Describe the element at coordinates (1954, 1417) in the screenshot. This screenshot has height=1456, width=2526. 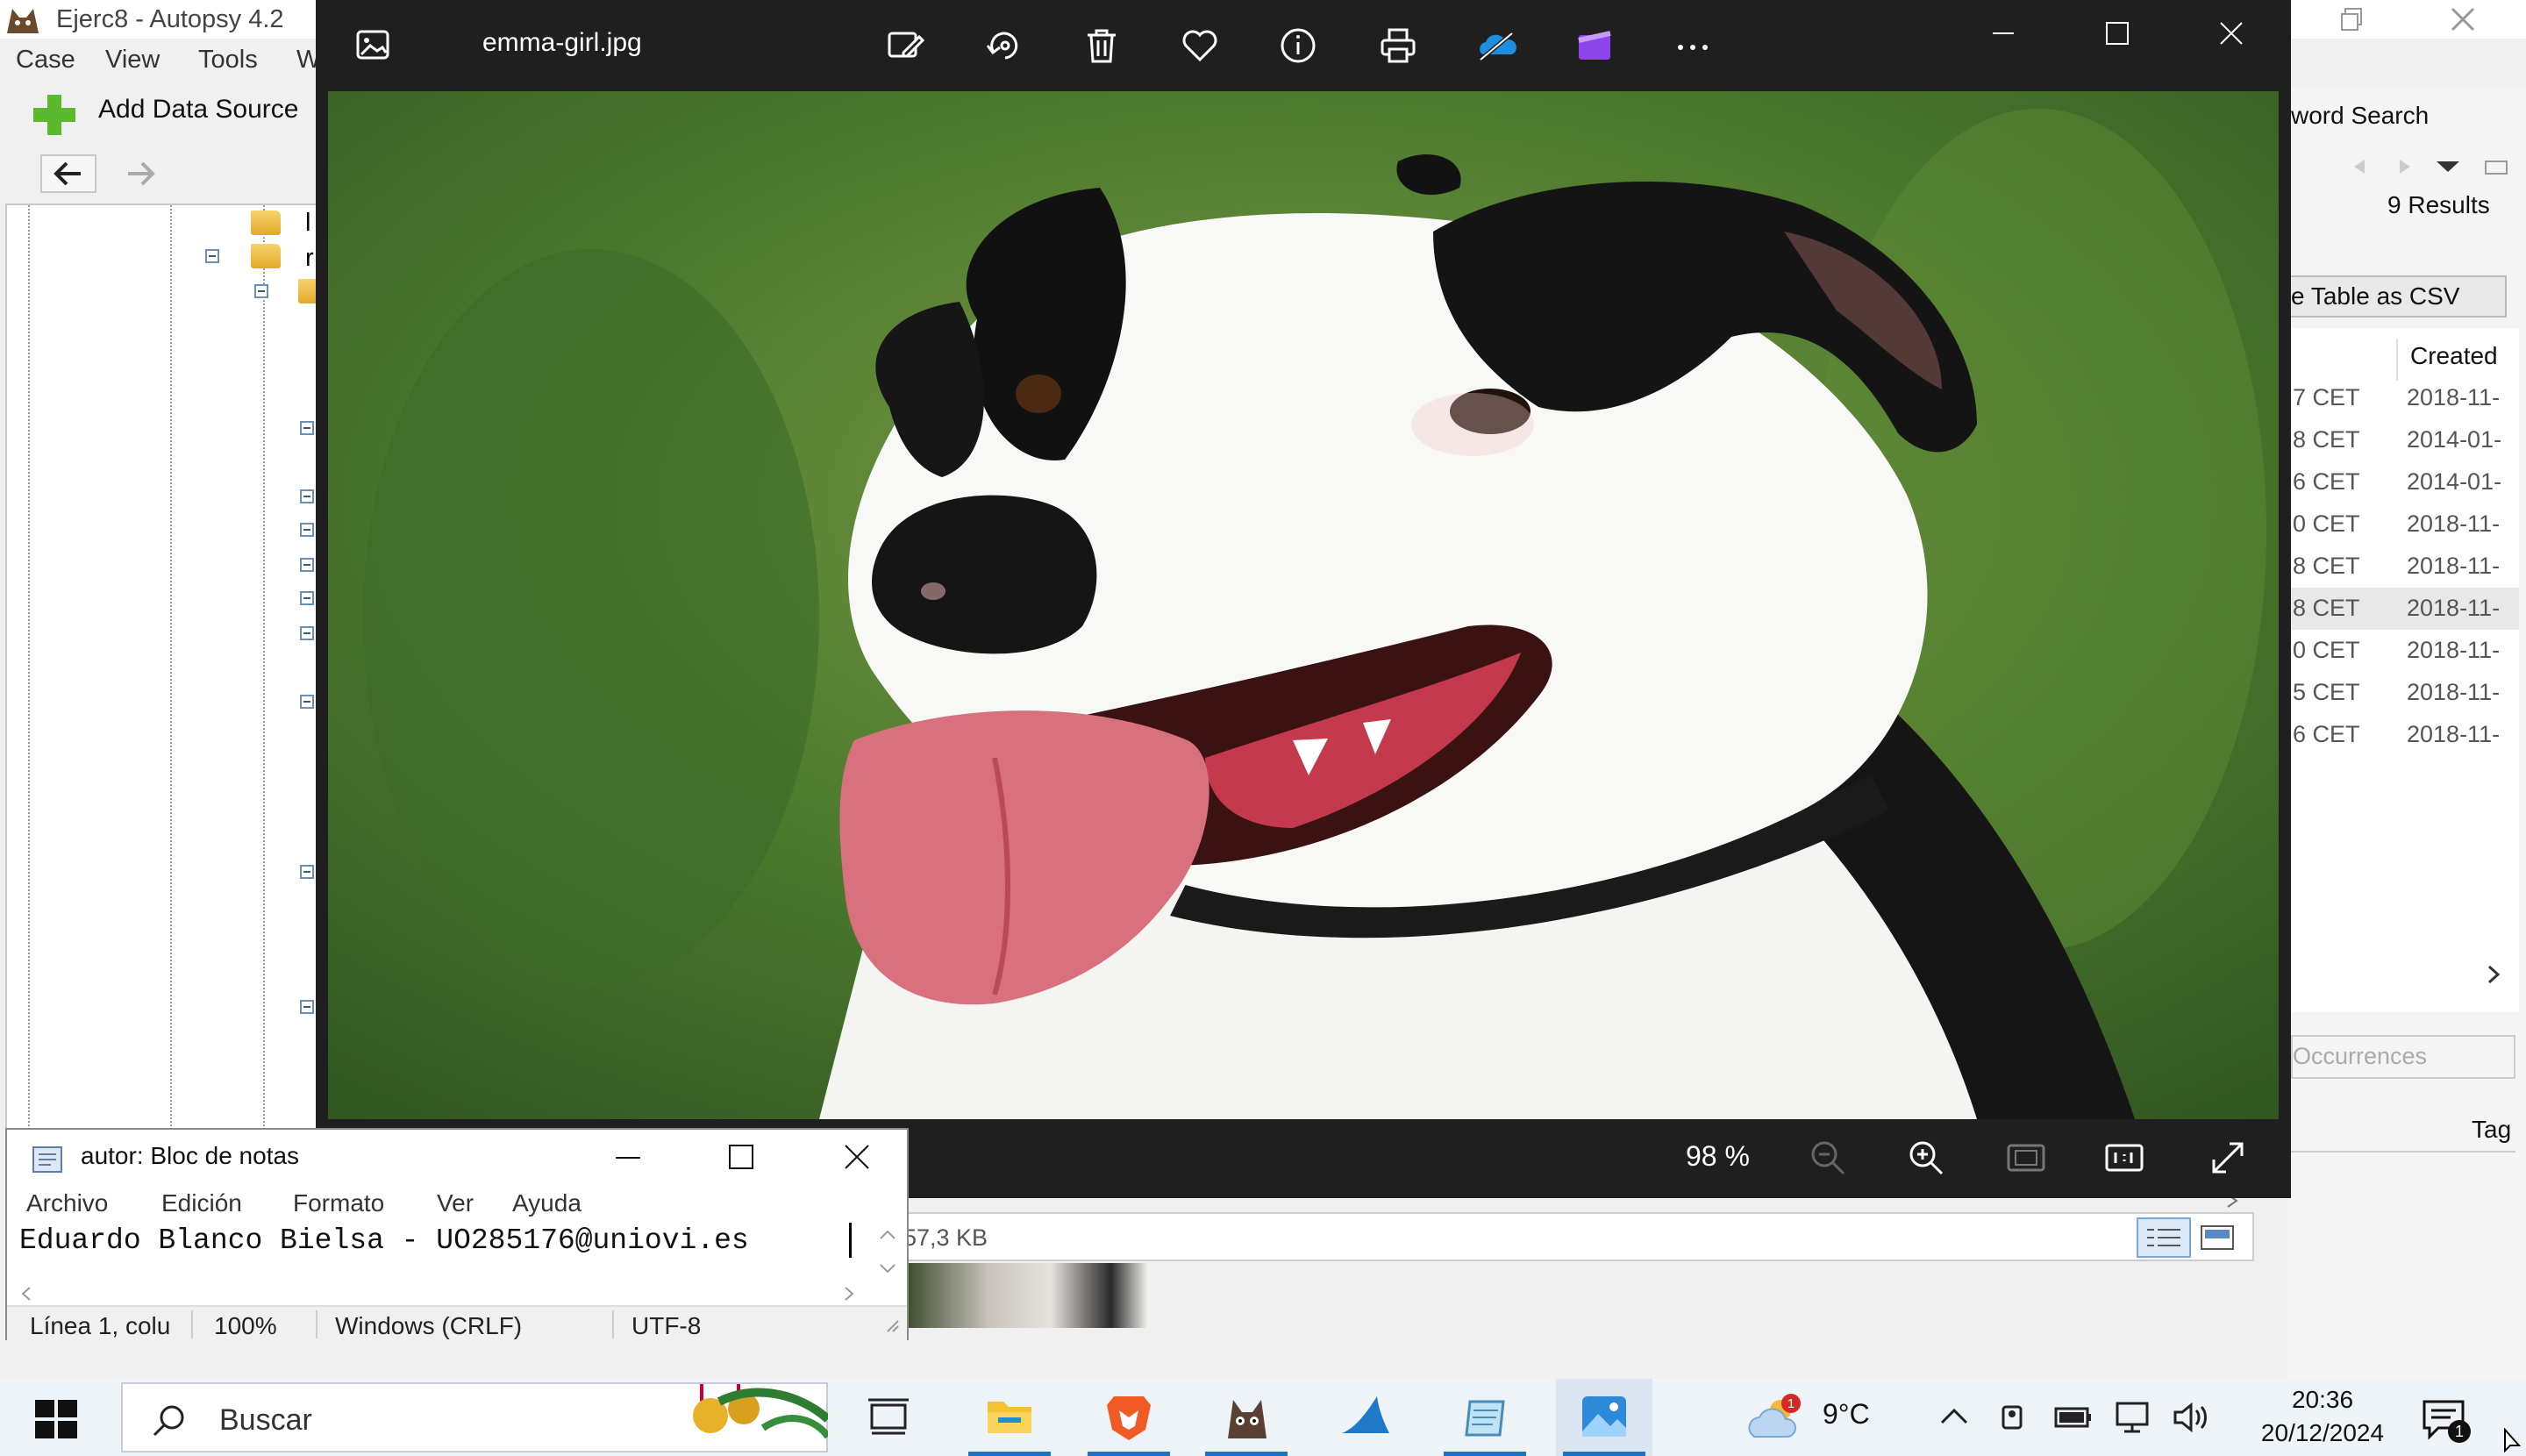
I see `chevron-up-icon` at that location.